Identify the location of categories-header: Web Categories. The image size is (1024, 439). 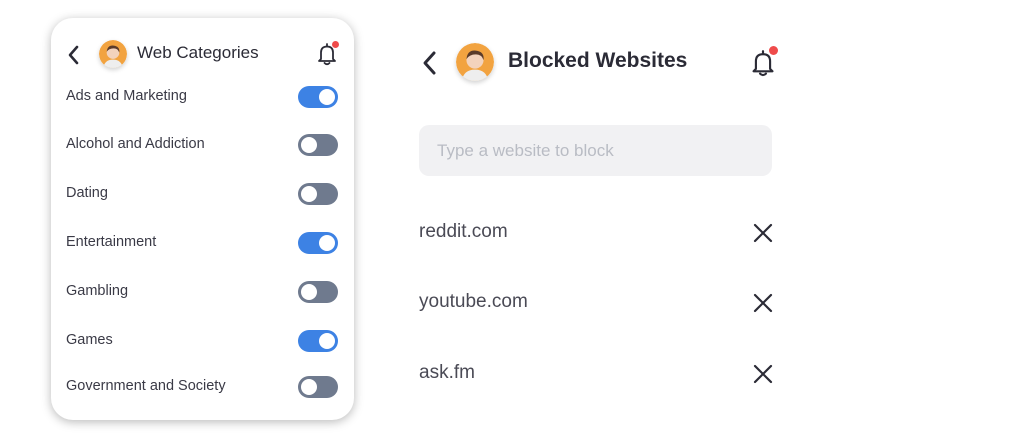
(202, 59).